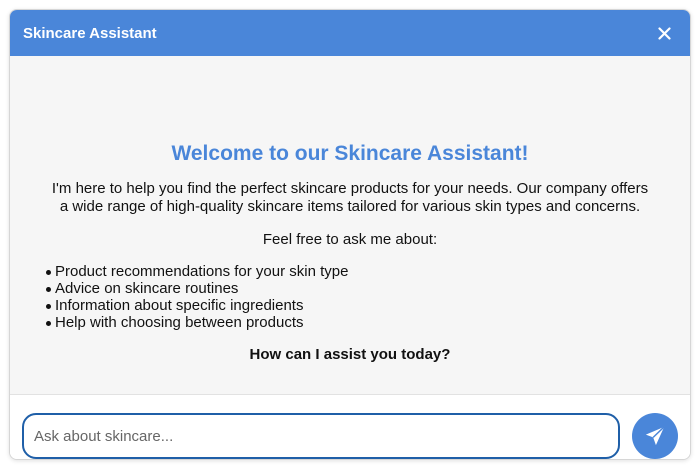  I want to click on chat-title: Skincare Assistant, so click(90, 33).